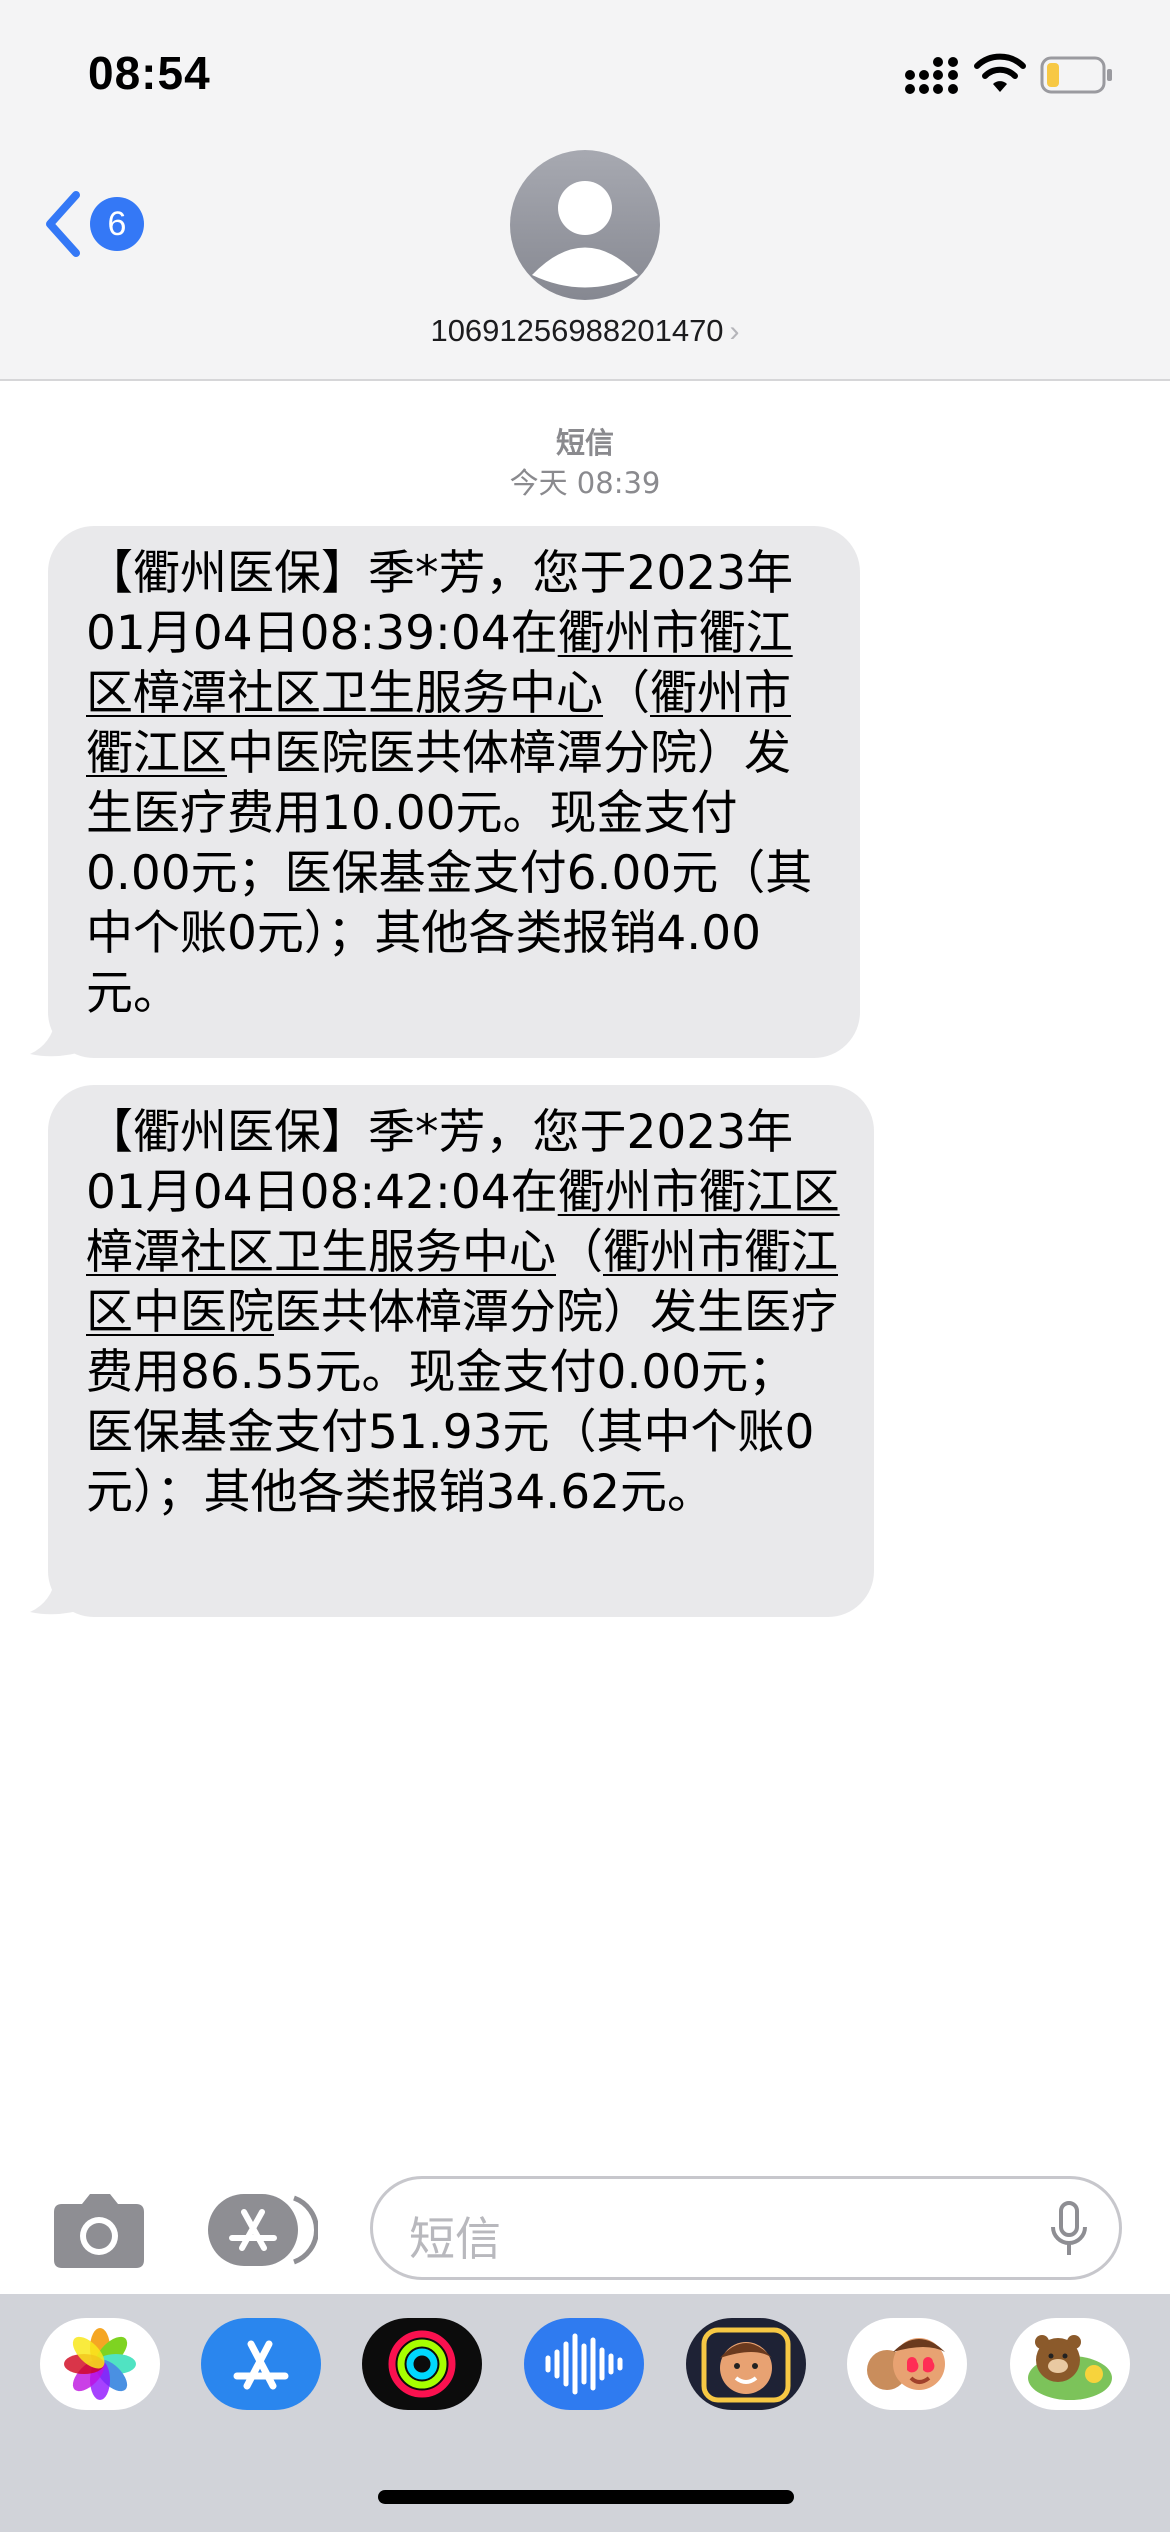 The height and width of the screenshot is (2532, 1170). What do you see at coordinates (586, 2497) in the screenshot?
I see `home-indicator` at bounding box center [586, 2497].